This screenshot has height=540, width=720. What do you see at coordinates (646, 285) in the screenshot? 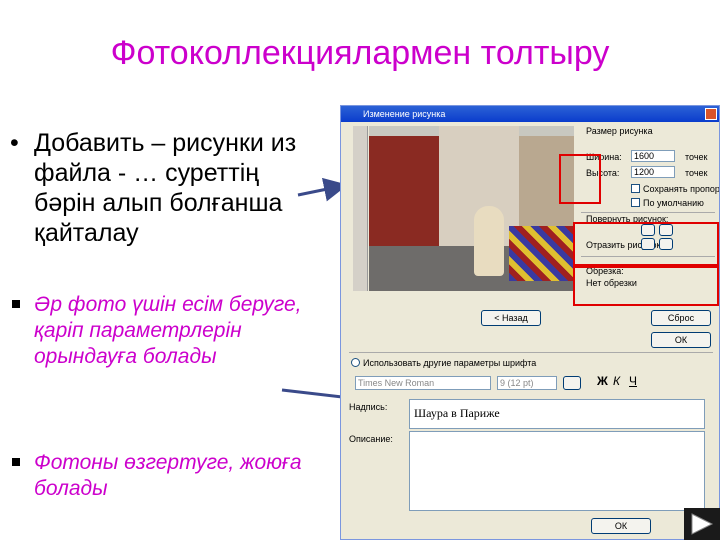
I see `highlight-crop-fields` at bounding box center [646, 285].